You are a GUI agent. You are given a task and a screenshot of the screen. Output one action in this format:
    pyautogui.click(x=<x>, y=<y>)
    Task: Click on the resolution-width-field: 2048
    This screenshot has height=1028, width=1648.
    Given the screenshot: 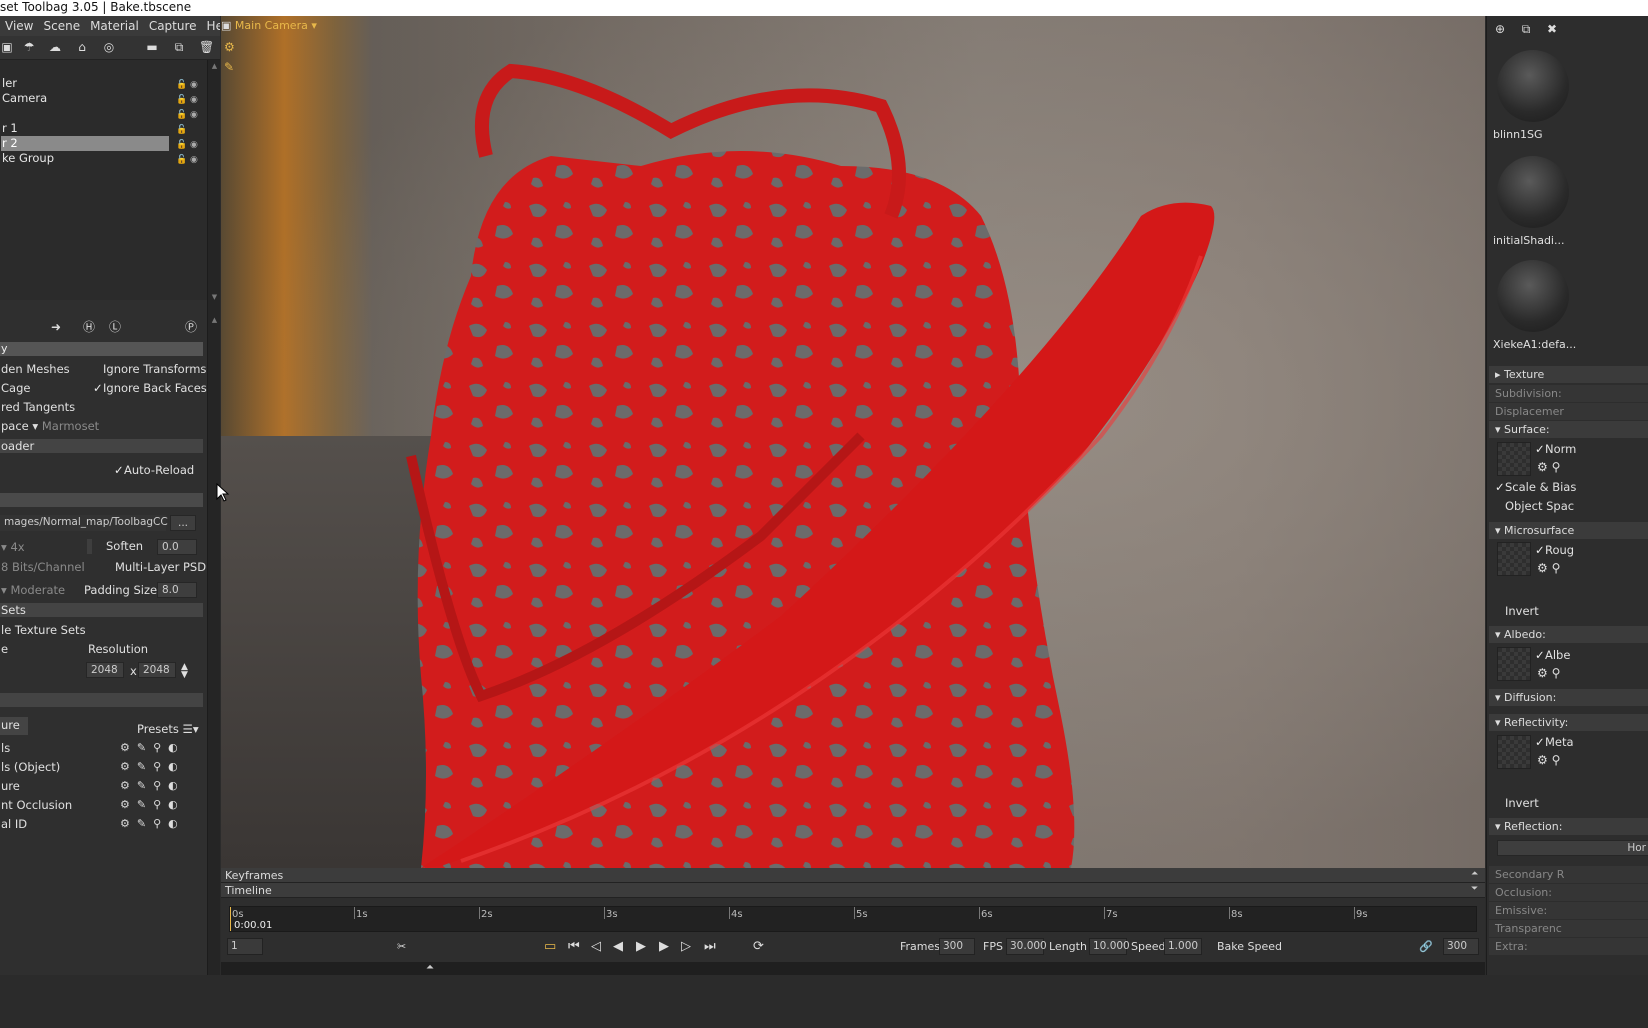 What is the action you would take?
    pyautogui.click(x=105, y=670)
    